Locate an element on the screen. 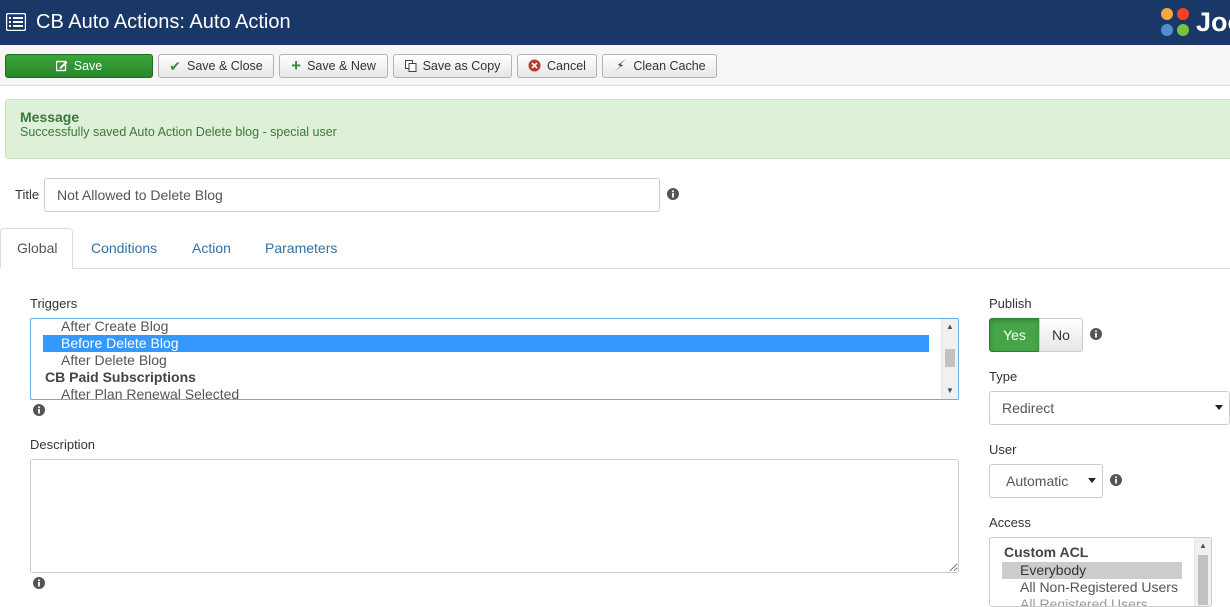  lightning-icon is located at coordinates (620, 66).